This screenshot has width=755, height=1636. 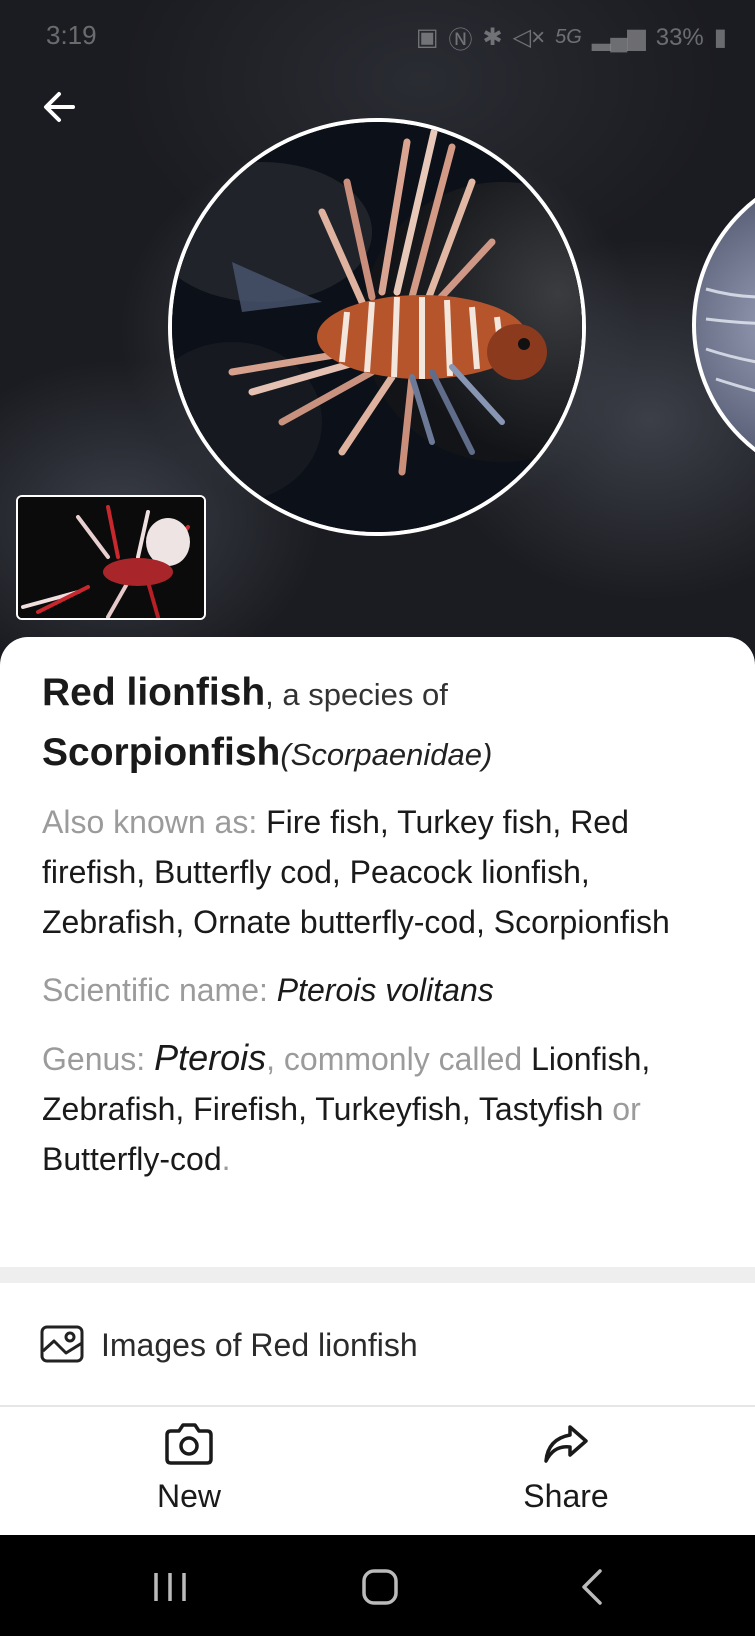 What do you see at coordinates (566, 1444) in the screenshot?
I see `share-icon` at bounding box center [566, 1444].